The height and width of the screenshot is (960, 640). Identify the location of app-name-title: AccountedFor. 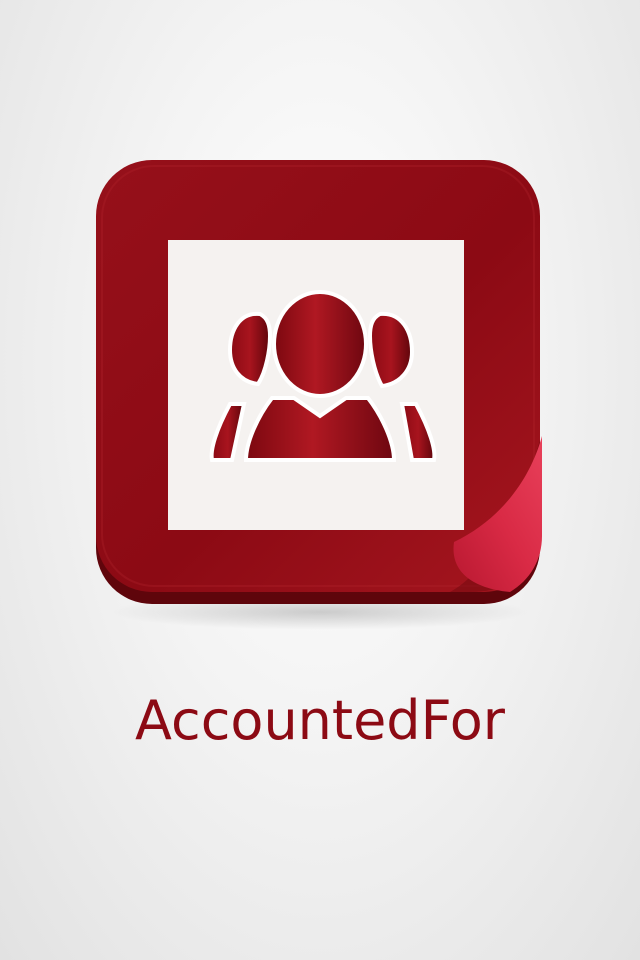
(320, 720).